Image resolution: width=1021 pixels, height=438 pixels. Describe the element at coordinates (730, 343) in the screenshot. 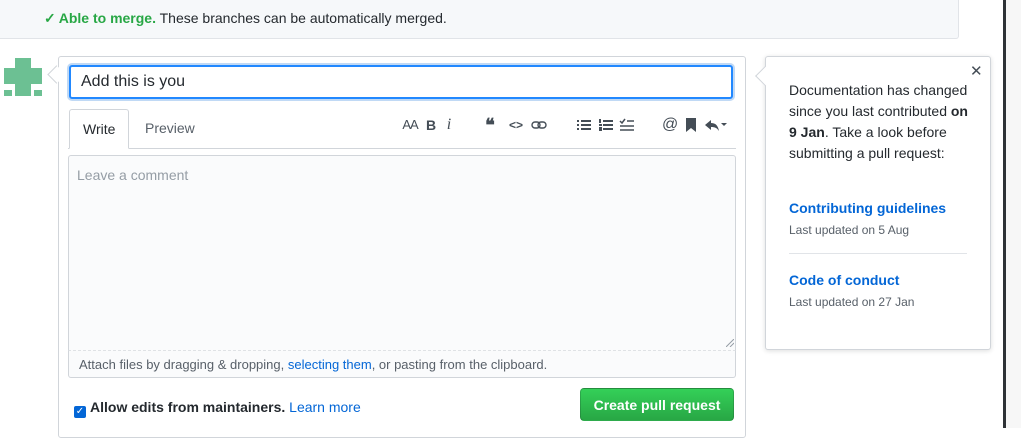

I see `resize-grip-icon` at that location.